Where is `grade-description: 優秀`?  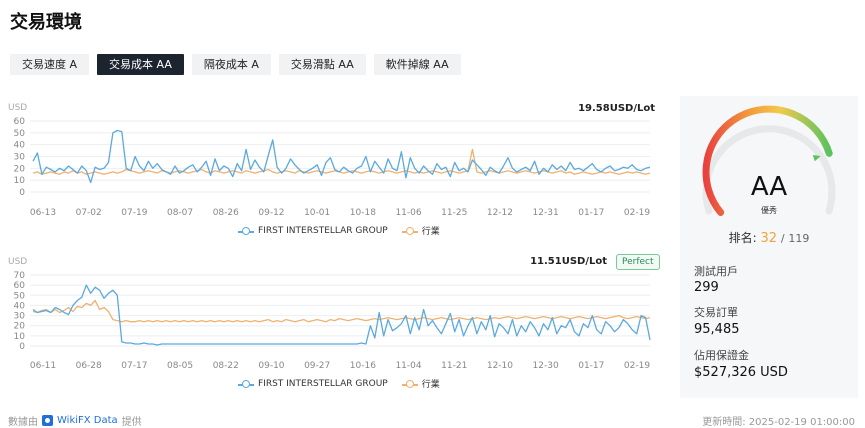
grade-description: 優秀 is located at coordinates (769, 210).